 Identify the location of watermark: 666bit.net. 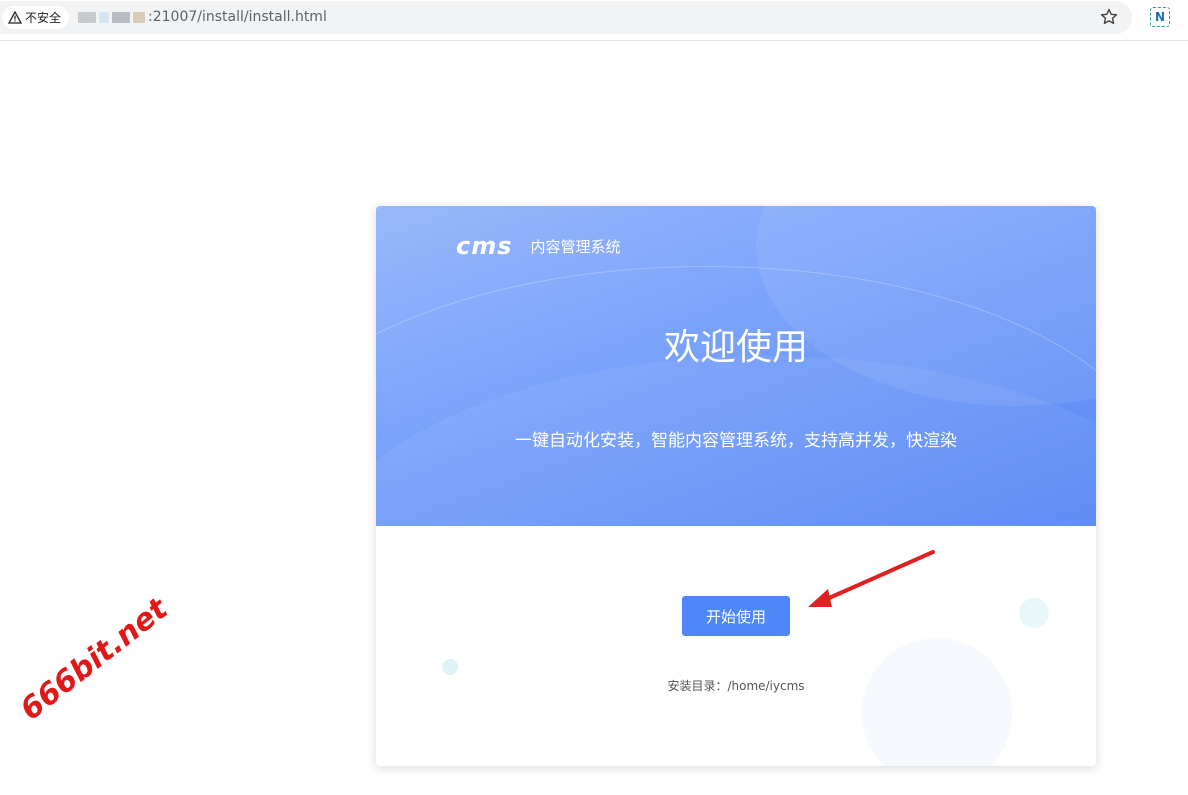
(94, 659).